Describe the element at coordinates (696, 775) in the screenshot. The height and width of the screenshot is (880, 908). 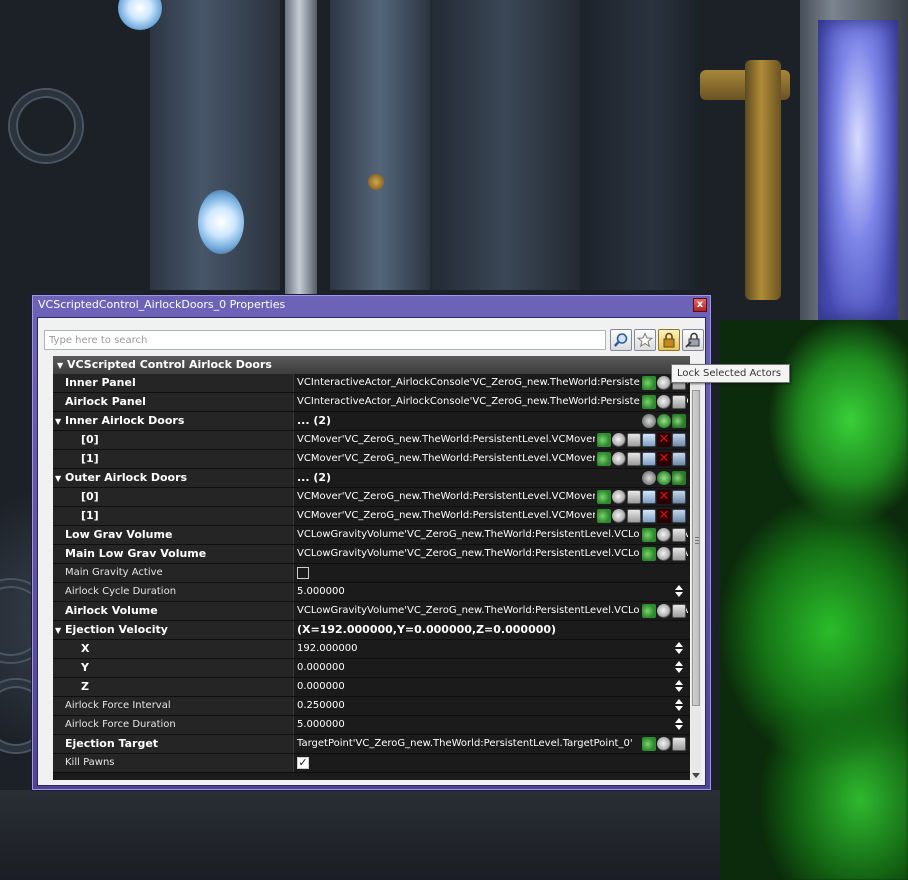
I see `scroll-down-arrow-icon` at that location.